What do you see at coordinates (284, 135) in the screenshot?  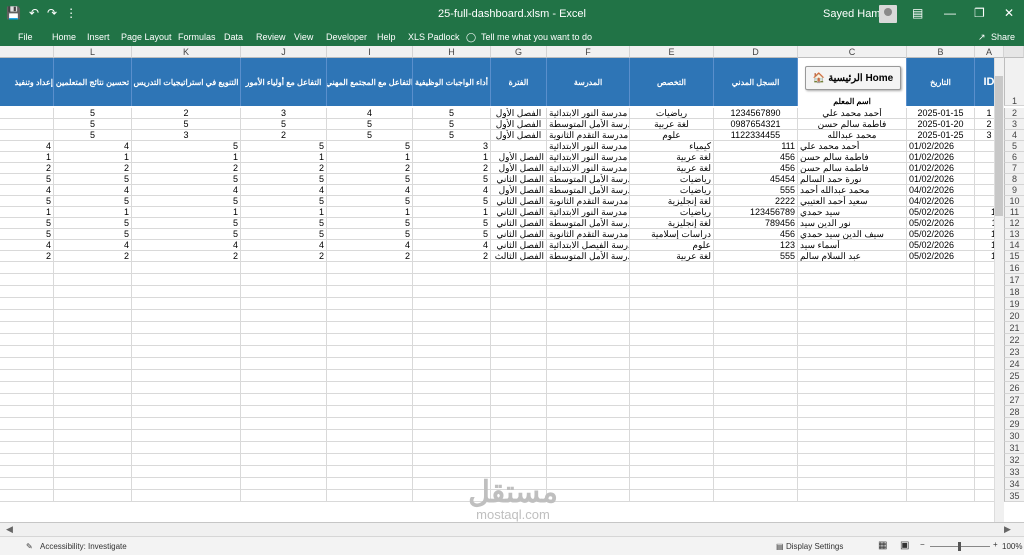 I see `cell-parents: 2` at bounding box center [284, 135].